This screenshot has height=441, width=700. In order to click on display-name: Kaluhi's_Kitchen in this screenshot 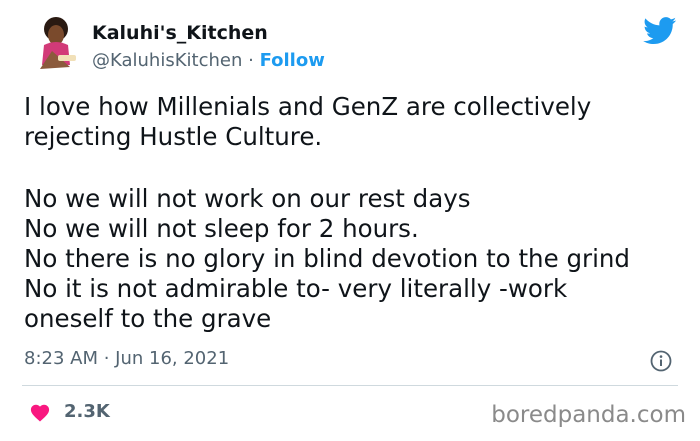, I will do `click(180, 33)`.